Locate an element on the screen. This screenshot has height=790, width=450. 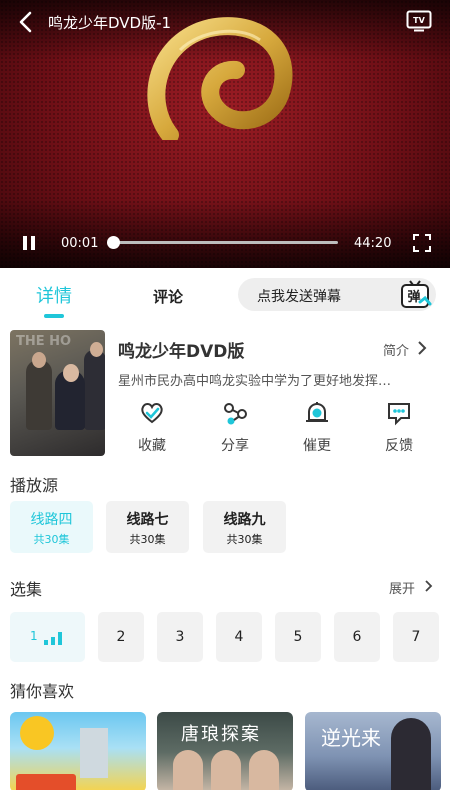
action-label: 收藏 is located at coordinates (152, 446).